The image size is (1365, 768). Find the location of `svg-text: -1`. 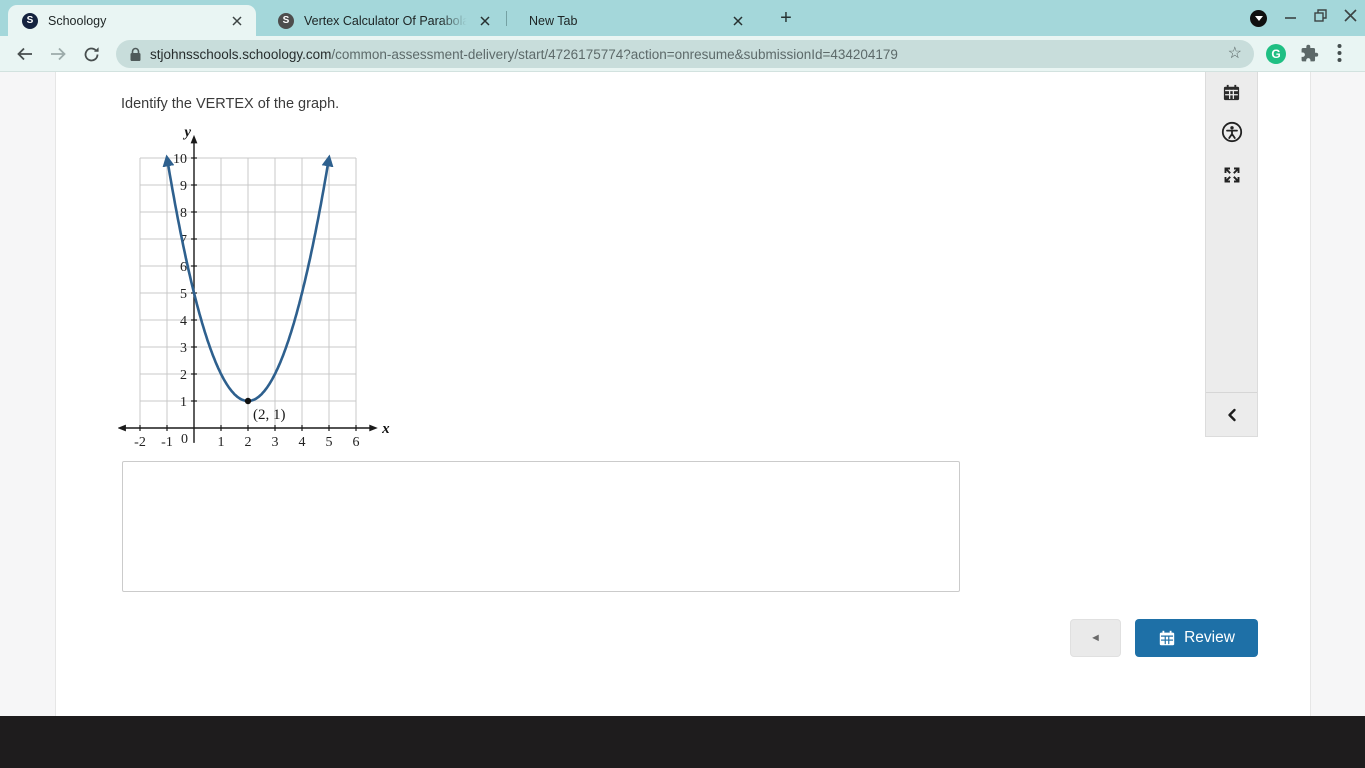

svg-text: -1 is located at coordinates (167, 442).